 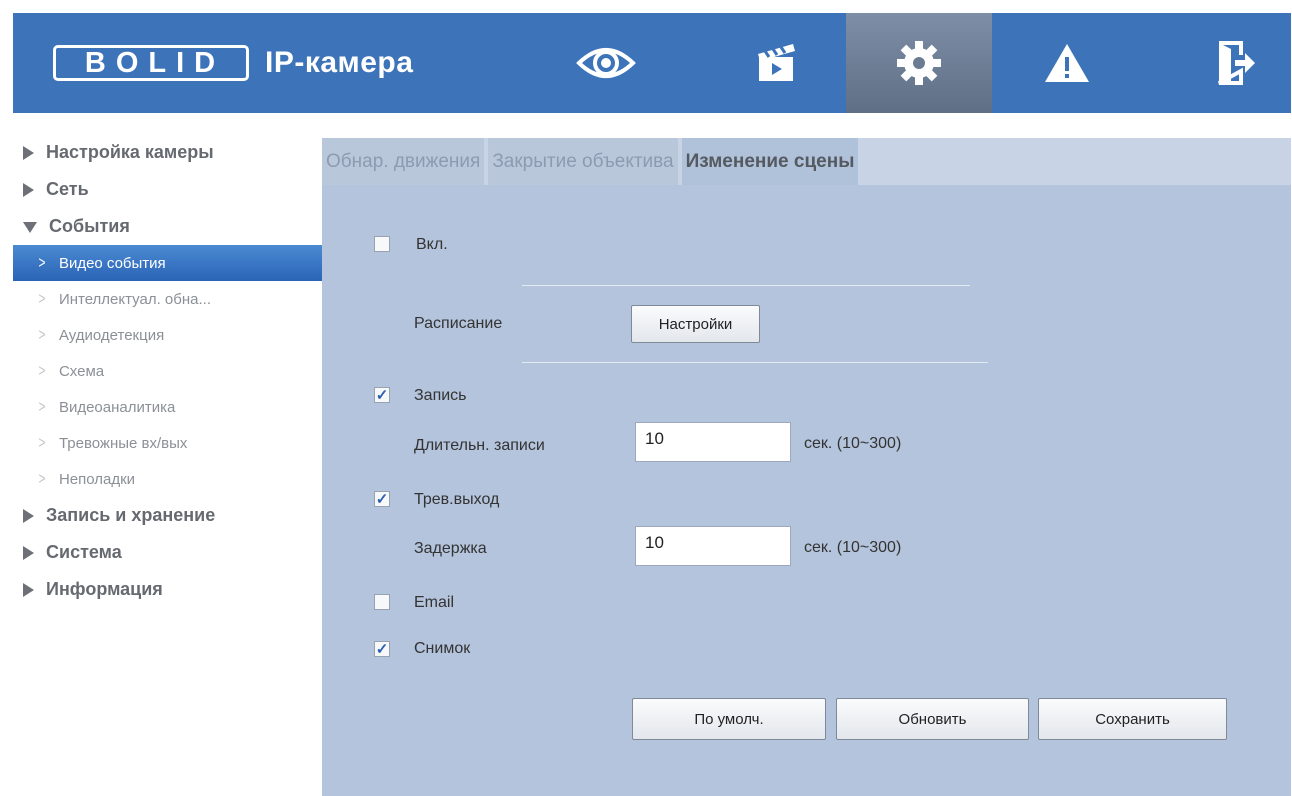 I want to click on sidebar-section-label: События, so click(x=89, y=226).